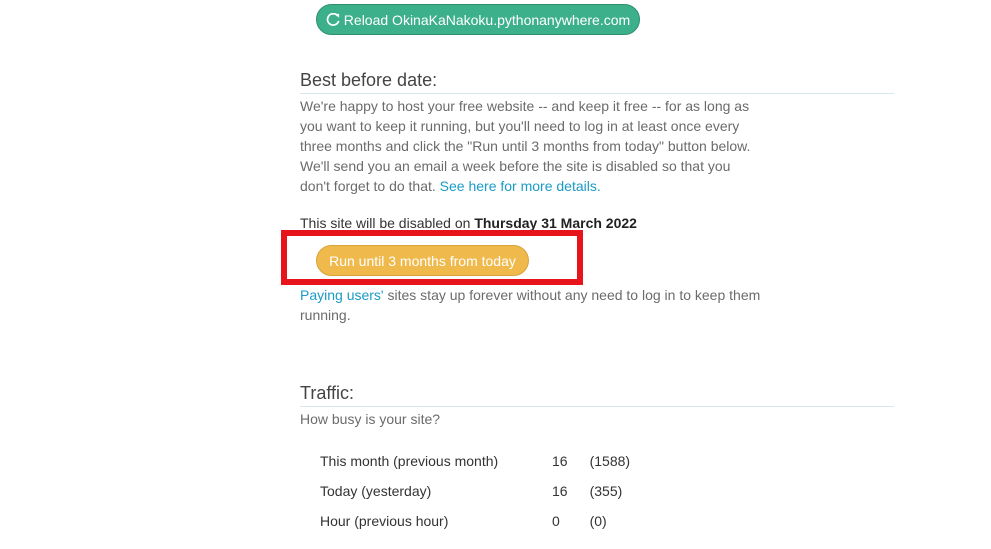 The height and width of the screenshot is (549, 991). I want to click on traffic-previous: (1588), so click(610, 461).